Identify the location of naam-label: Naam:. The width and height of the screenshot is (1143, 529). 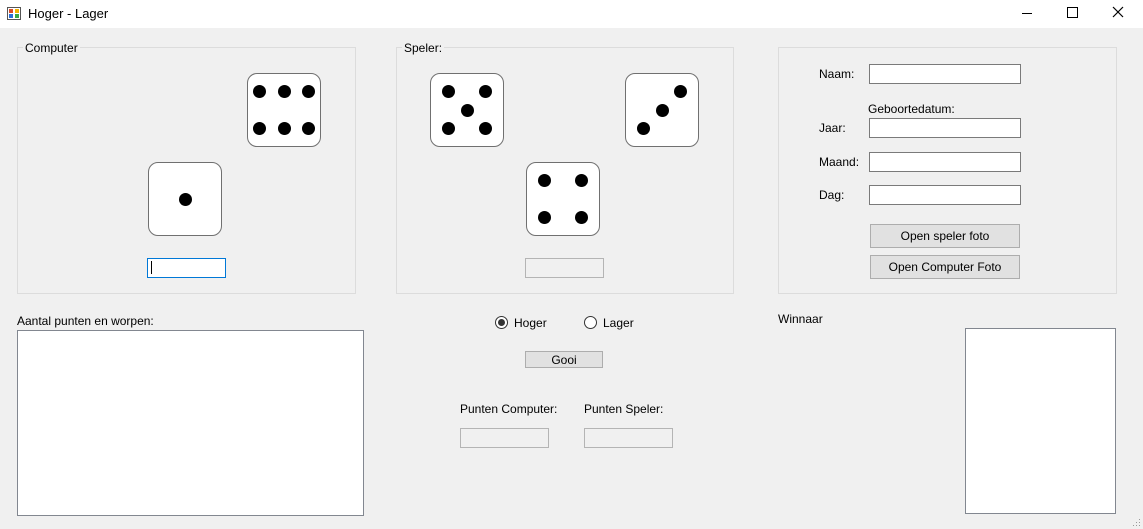
(837, 74).